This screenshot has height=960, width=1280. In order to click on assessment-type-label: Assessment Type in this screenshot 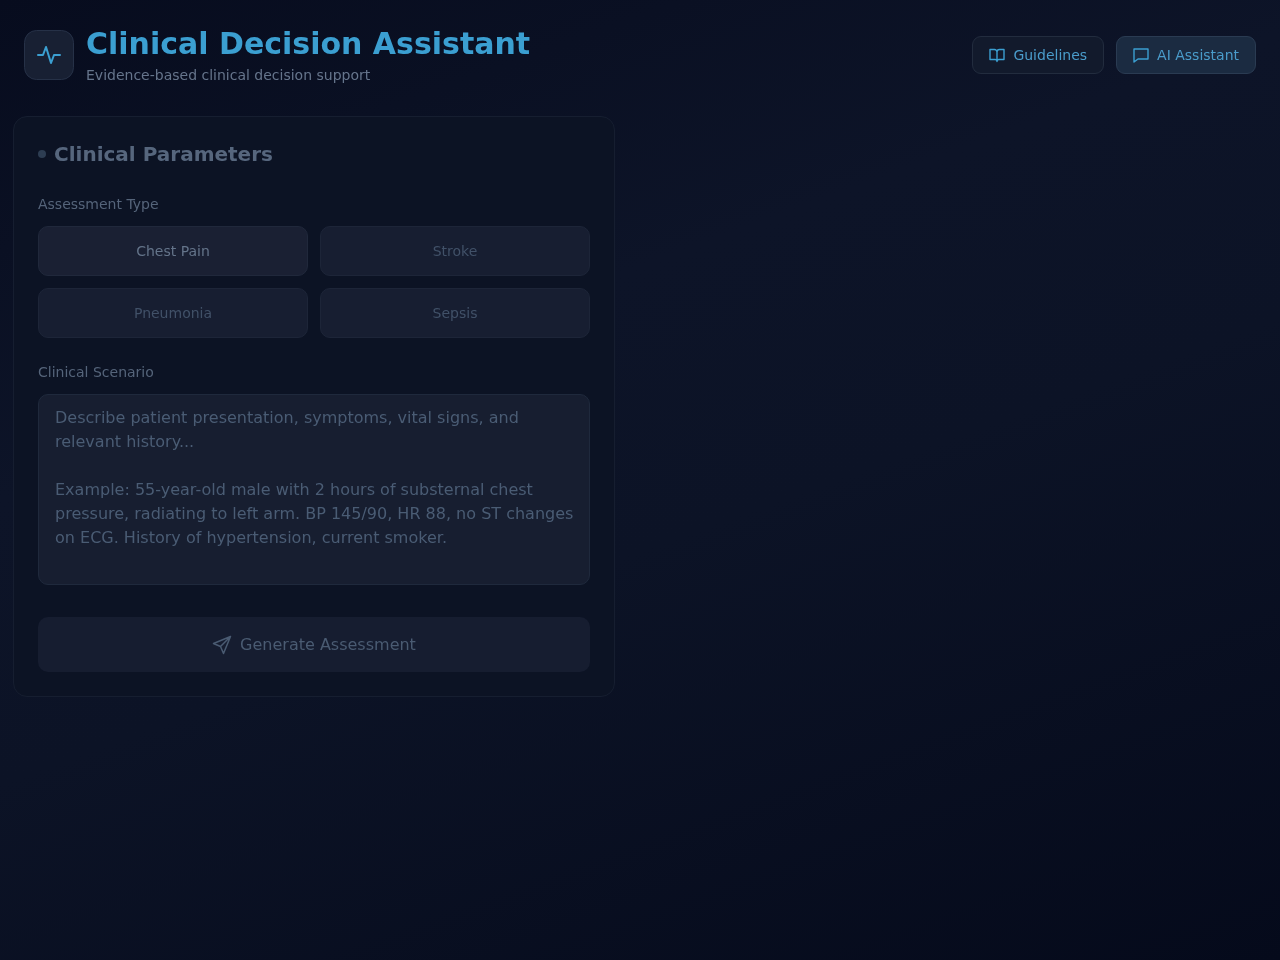, I will do `click(99, 204)`.